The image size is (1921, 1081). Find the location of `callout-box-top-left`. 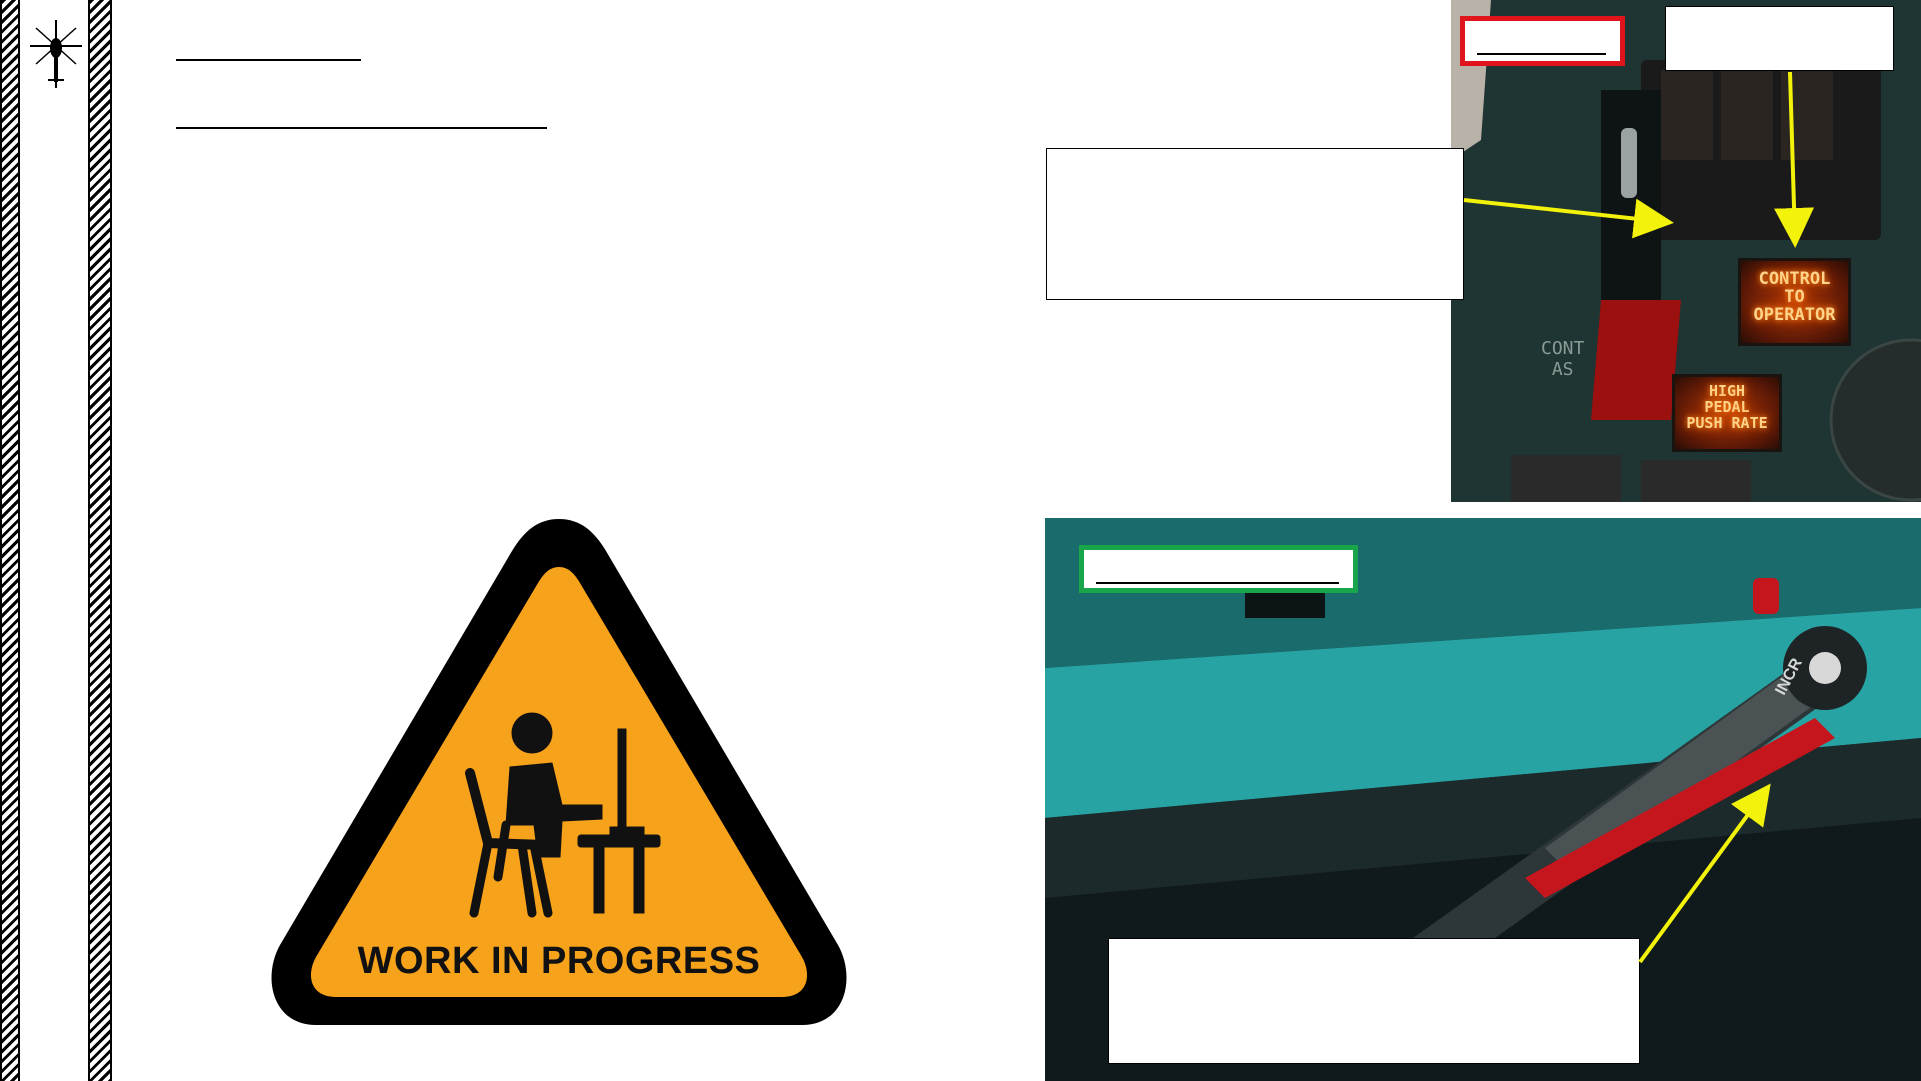

callout-box-top-left is located at coordinates (1255, 224).